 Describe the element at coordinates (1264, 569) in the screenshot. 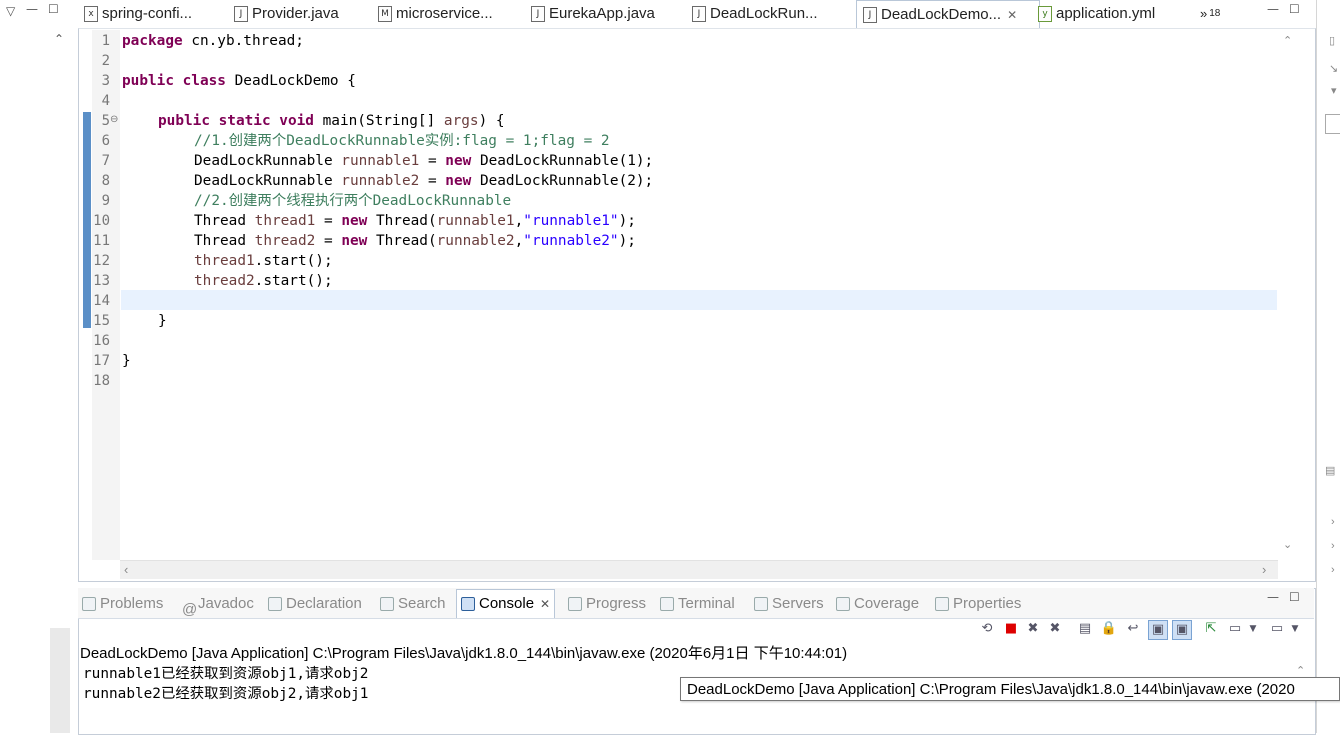

I see `scroll-right-icon: ›` at that location.